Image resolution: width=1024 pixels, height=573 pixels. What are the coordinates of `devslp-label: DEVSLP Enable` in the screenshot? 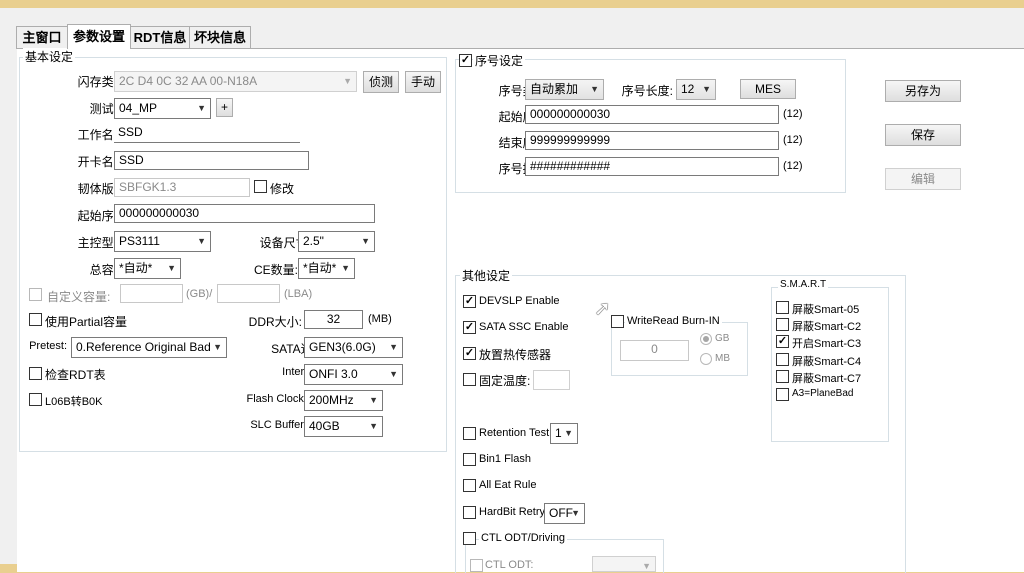 It's located at (519, 301).